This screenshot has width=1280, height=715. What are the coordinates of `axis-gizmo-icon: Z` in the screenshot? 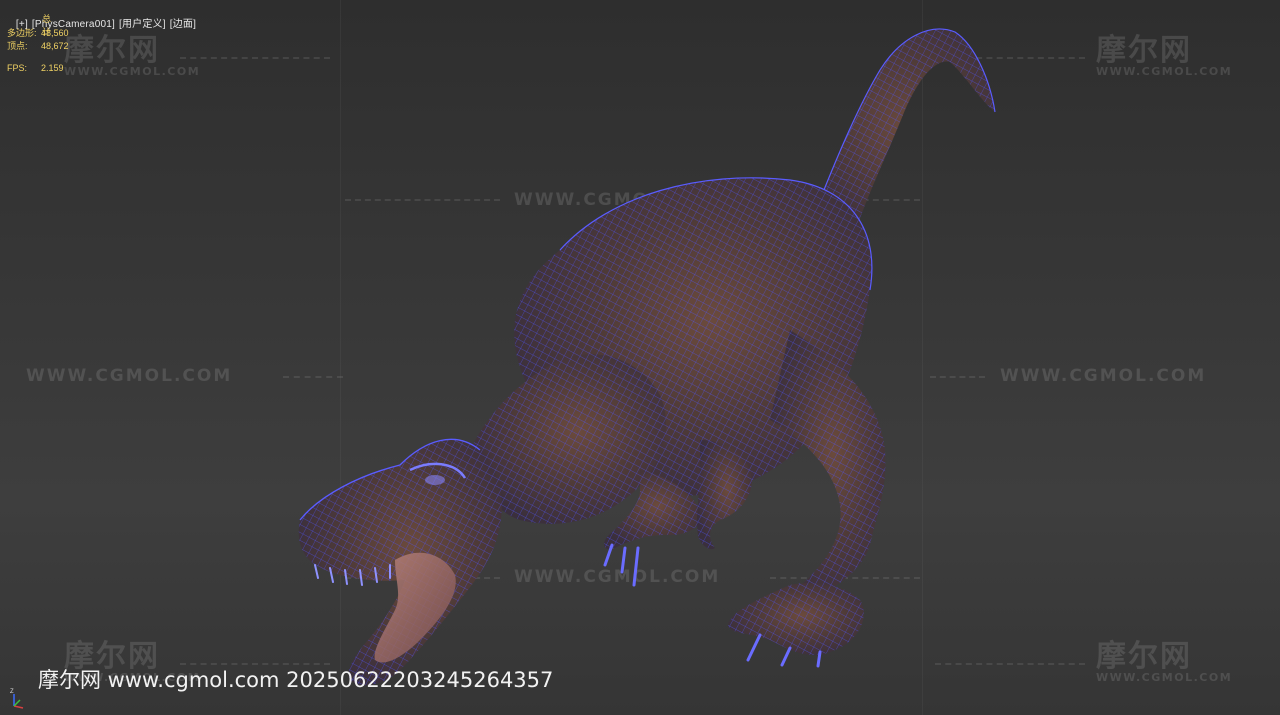 It's located at (17, 699).